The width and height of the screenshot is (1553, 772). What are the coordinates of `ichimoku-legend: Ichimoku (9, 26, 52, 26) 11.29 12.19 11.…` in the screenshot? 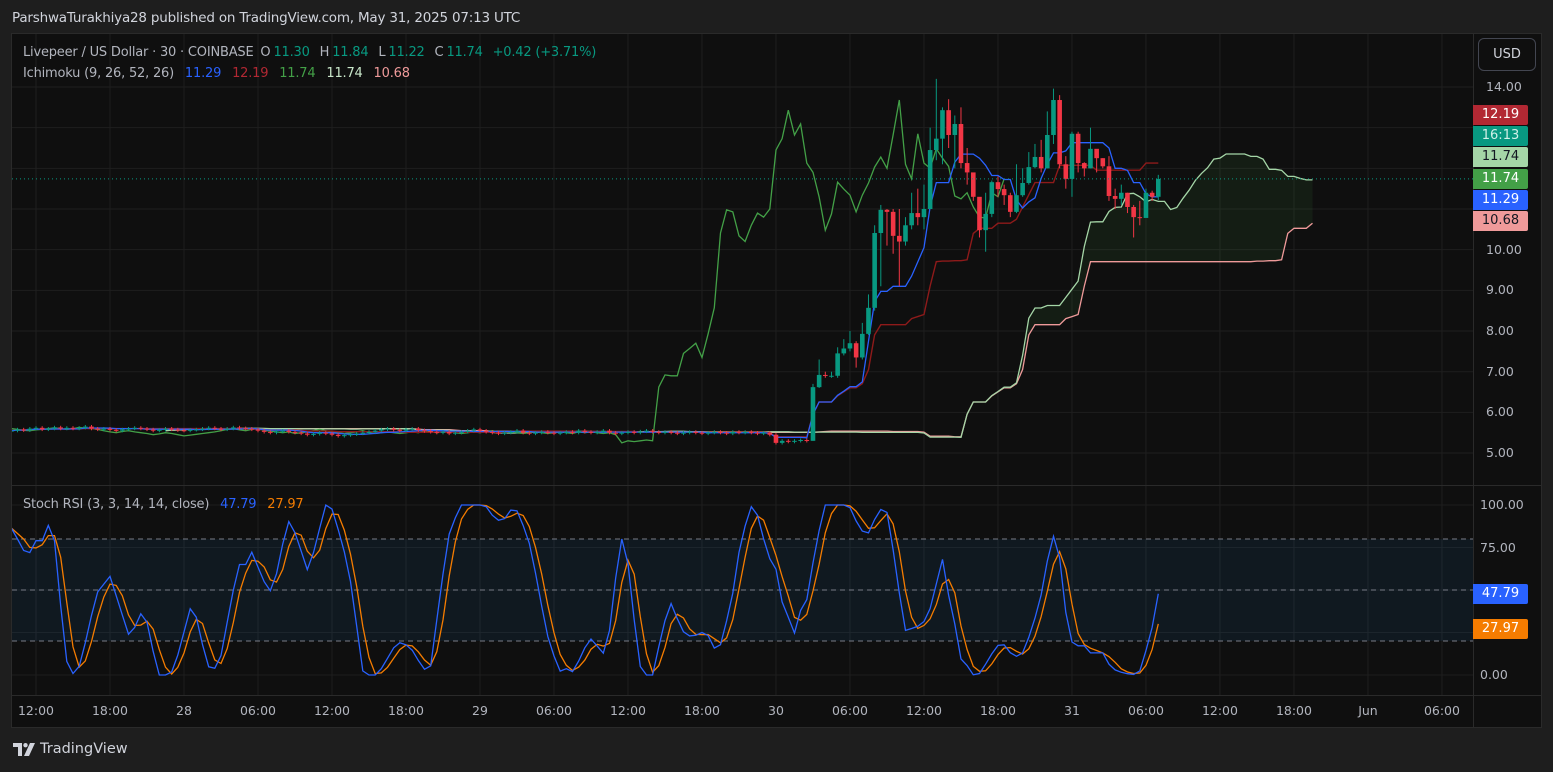 It's located at (218, 73).